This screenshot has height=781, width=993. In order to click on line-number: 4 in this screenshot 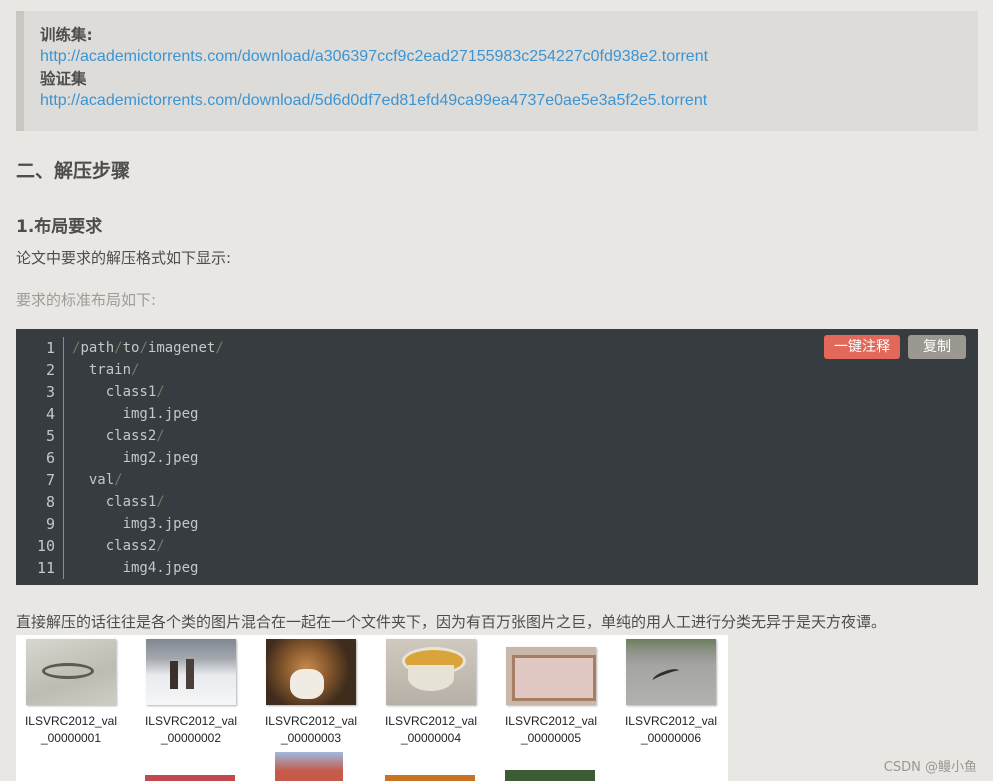, I will do `click(50, 414)`.